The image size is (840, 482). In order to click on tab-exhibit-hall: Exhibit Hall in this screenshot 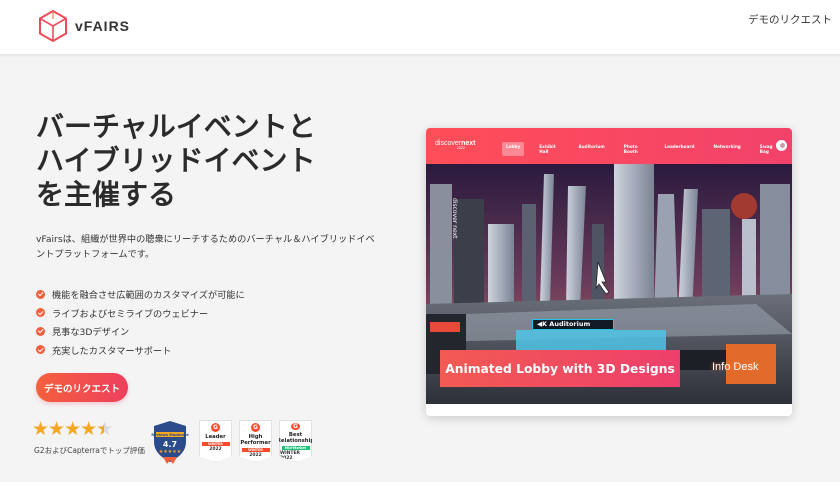, I will do `click(549, 149)`.